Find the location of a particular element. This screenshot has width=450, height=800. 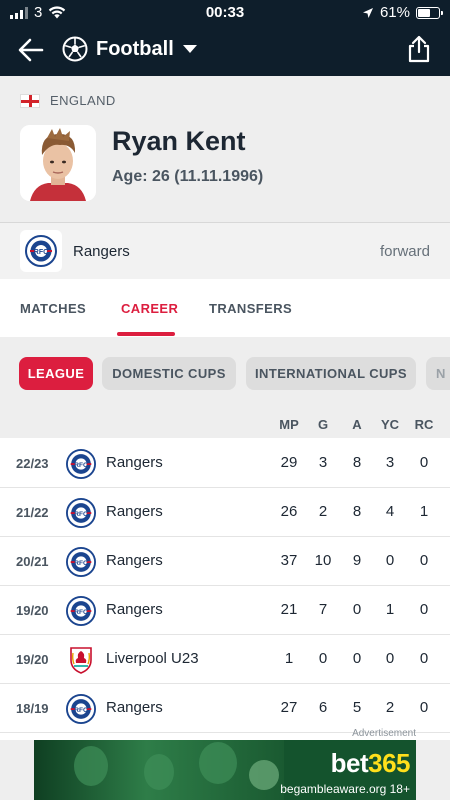

ad-disclaimer: begambleaware.org 18+ is located at coordinates (345, 789).